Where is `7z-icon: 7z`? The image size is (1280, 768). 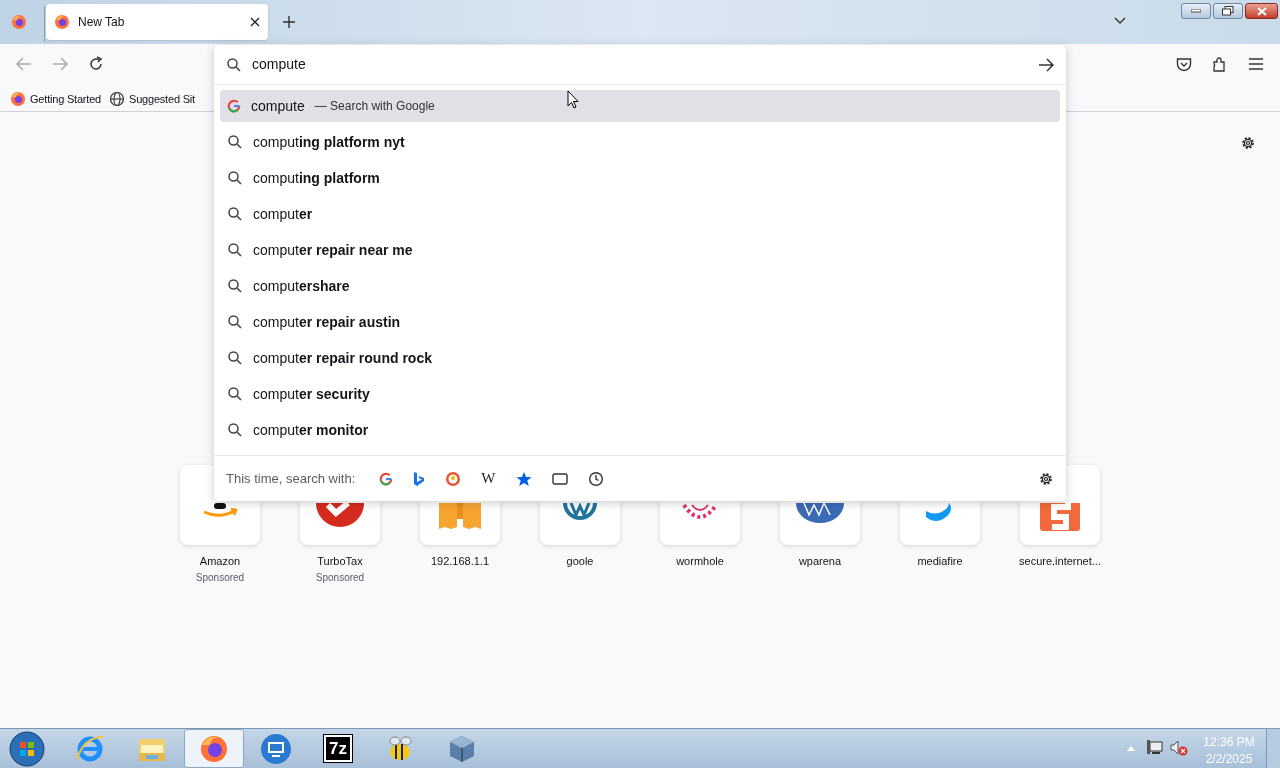
7z-icon: 7z is located at coordinates (338, 748).